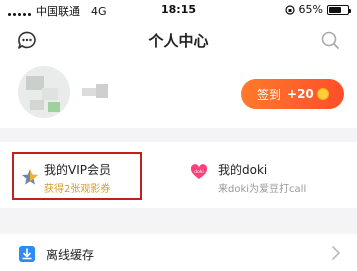  What do you see at coordinates (310, 9) in the screenshot?
I see `battery-percent: 65%` at bounding box center [310, 9].